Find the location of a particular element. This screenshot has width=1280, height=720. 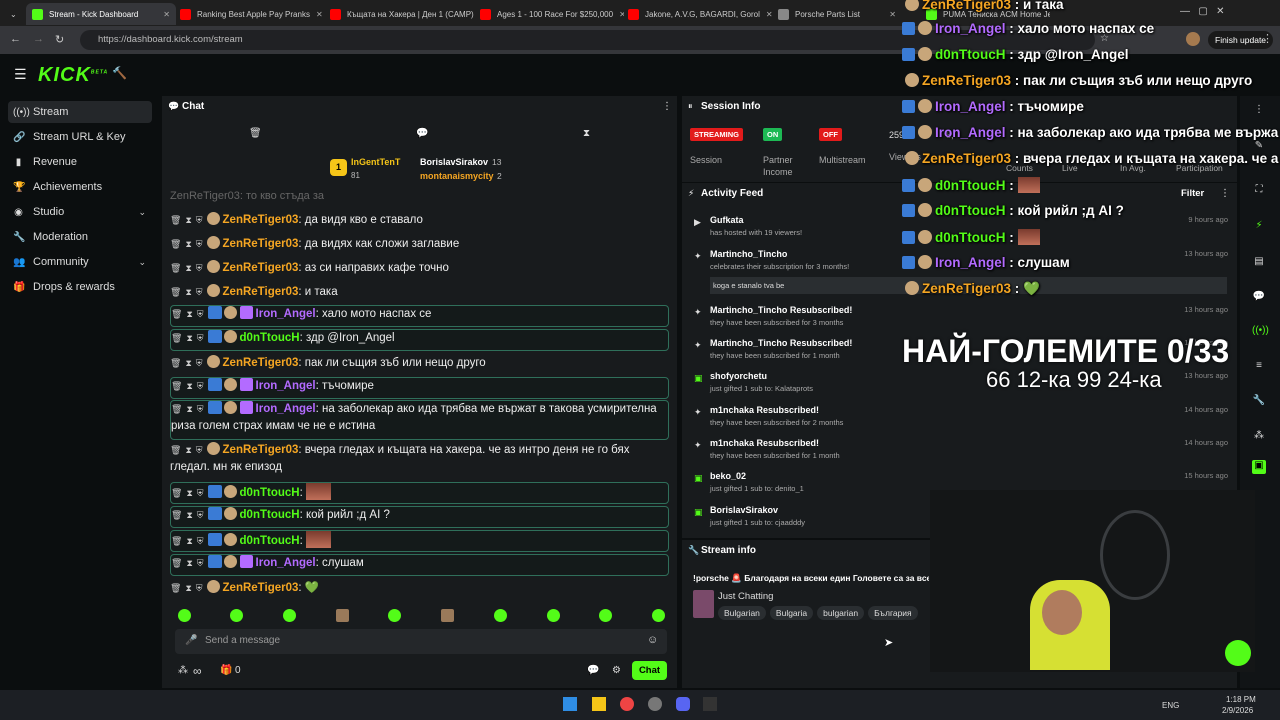

explorer-icon is located at coordinates (599, 704).